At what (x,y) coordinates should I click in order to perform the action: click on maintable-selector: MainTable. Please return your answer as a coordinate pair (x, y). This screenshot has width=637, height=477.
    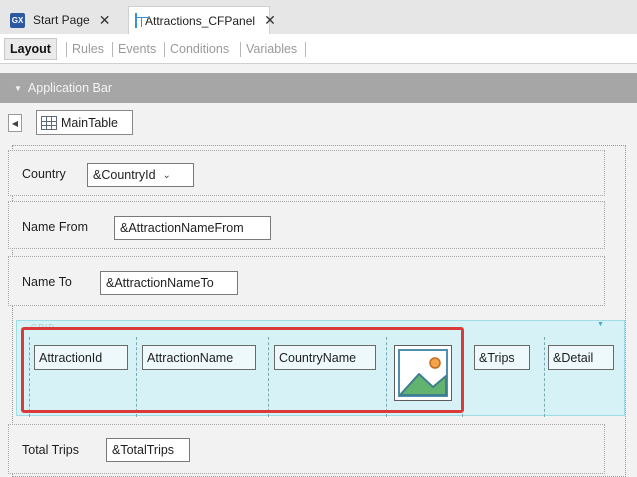
    Looking at the image, I should click on (84, 122).